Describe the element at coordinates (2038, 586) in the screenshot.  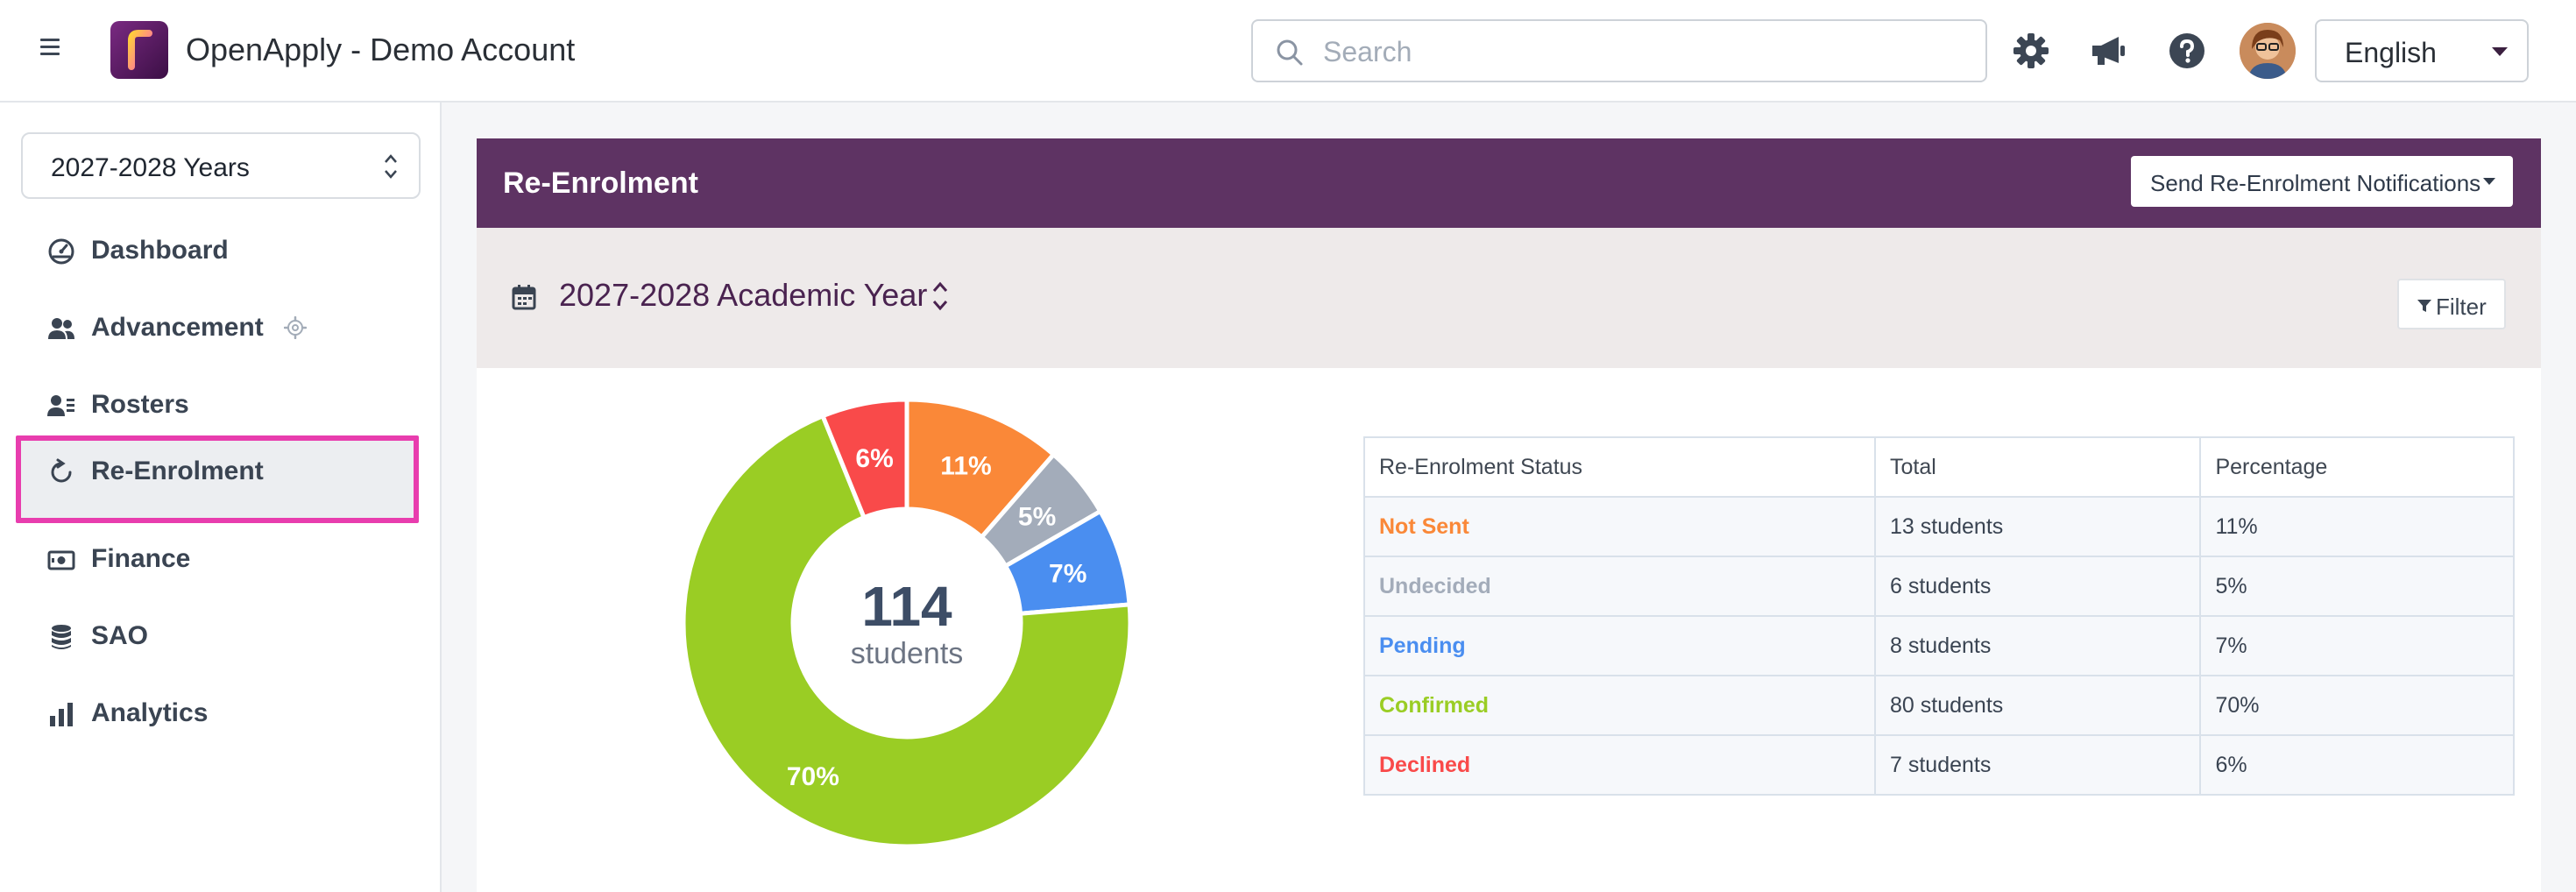
I see `total-cell: 6 students` at that location.